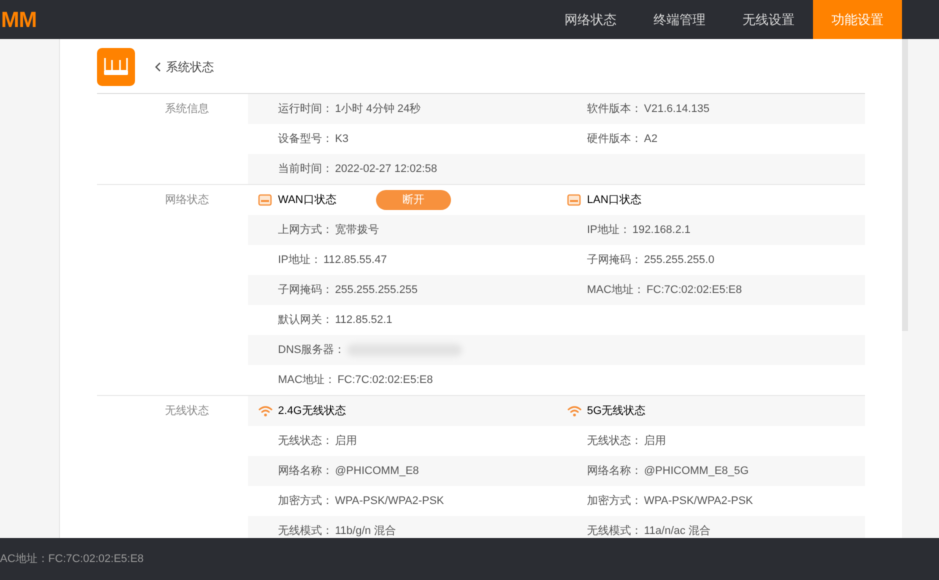 The image size is (939, 580). What do you see at coordinates (19, 20) in the screenshot?
I see `logo: MM` at bounding box center [19, 20].